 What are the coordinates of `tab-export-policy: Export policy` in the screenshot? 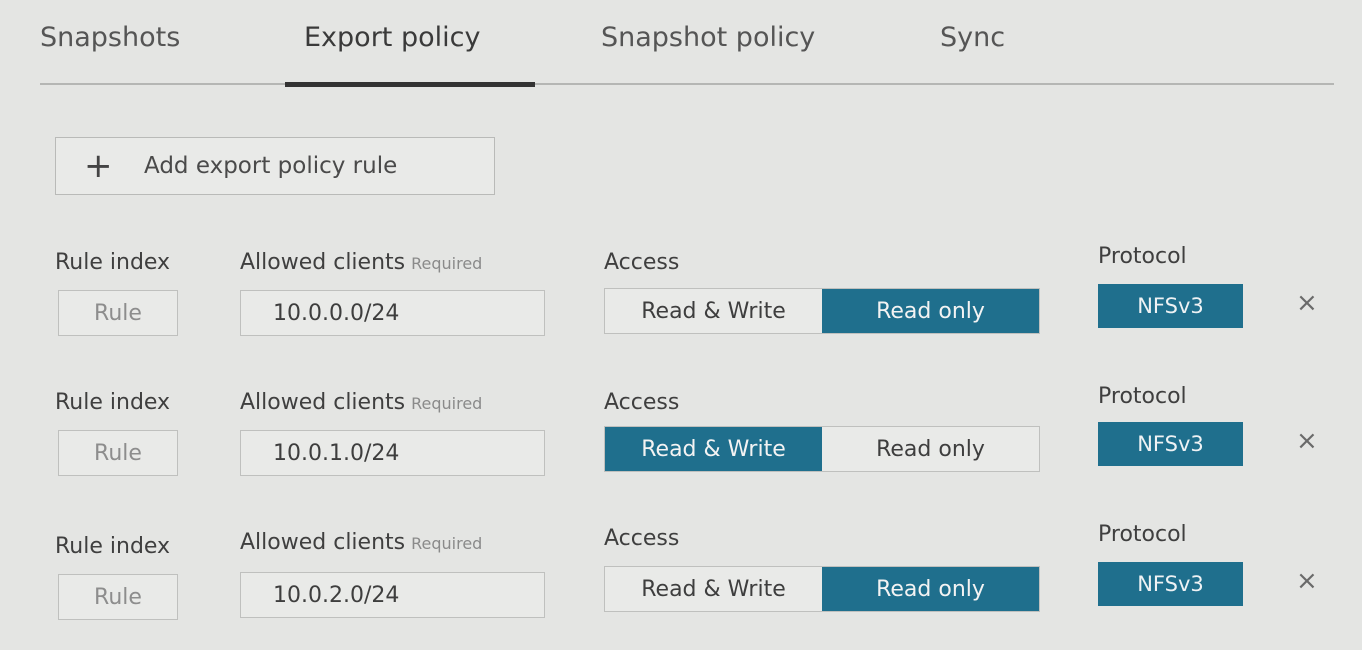 It's located at (392, 37).